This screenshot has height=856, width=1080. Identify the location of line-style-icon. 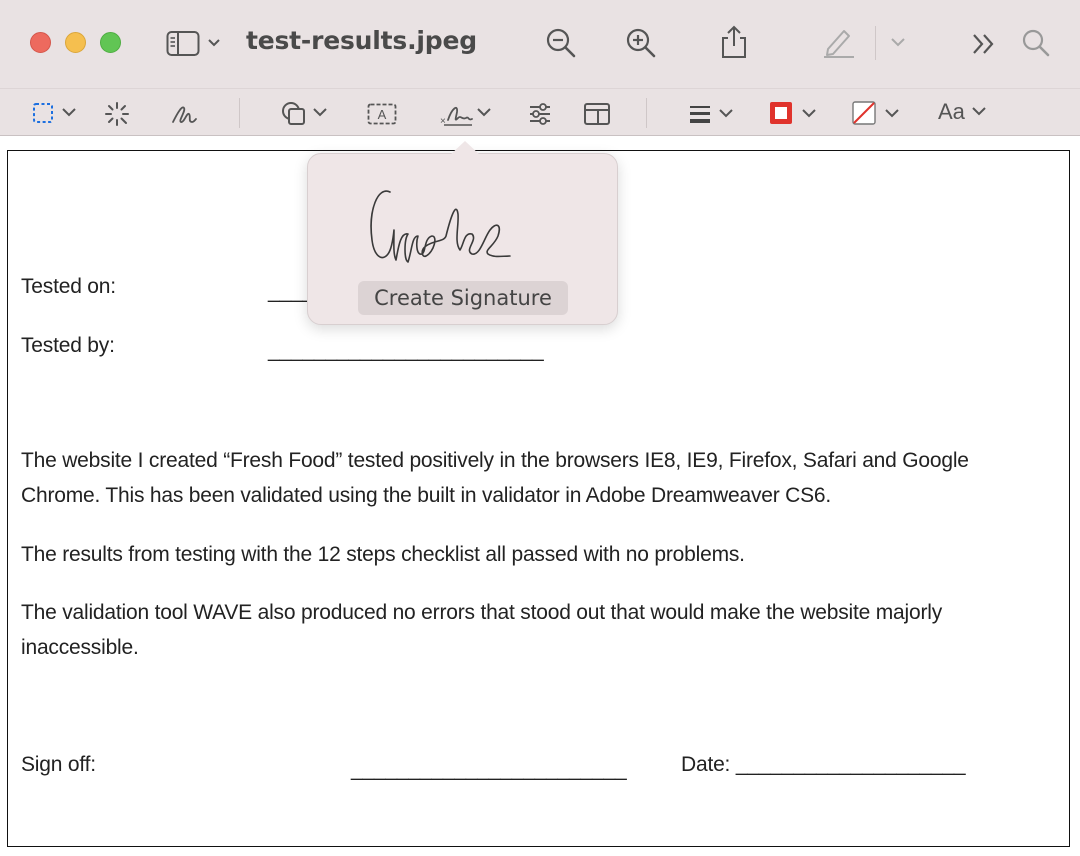
(712, 114).